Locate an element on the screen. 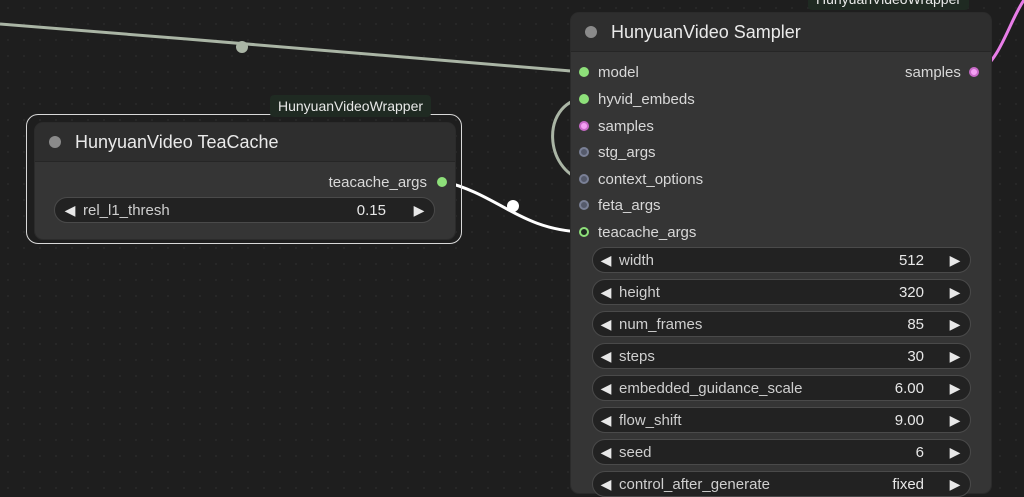 The width and height of the screenshot is (1024, 497). widget-value: 0.15 is located at coordinates (371, 210).